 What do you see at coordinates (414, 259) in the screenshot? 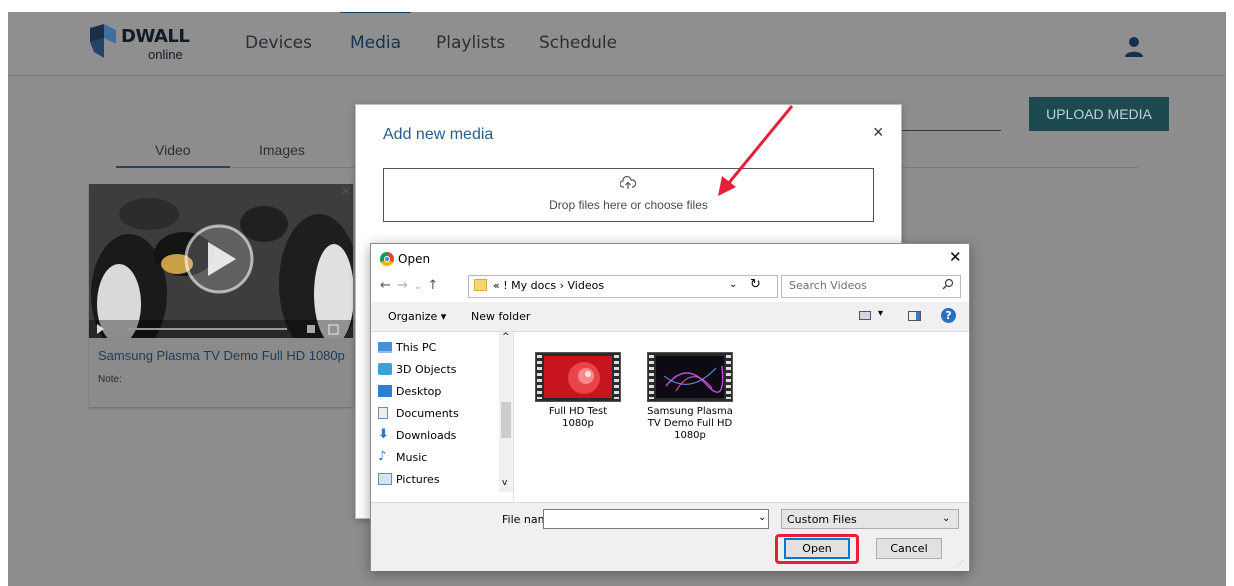
I see `dialog-title: Open` at bounding box center [414, 259].